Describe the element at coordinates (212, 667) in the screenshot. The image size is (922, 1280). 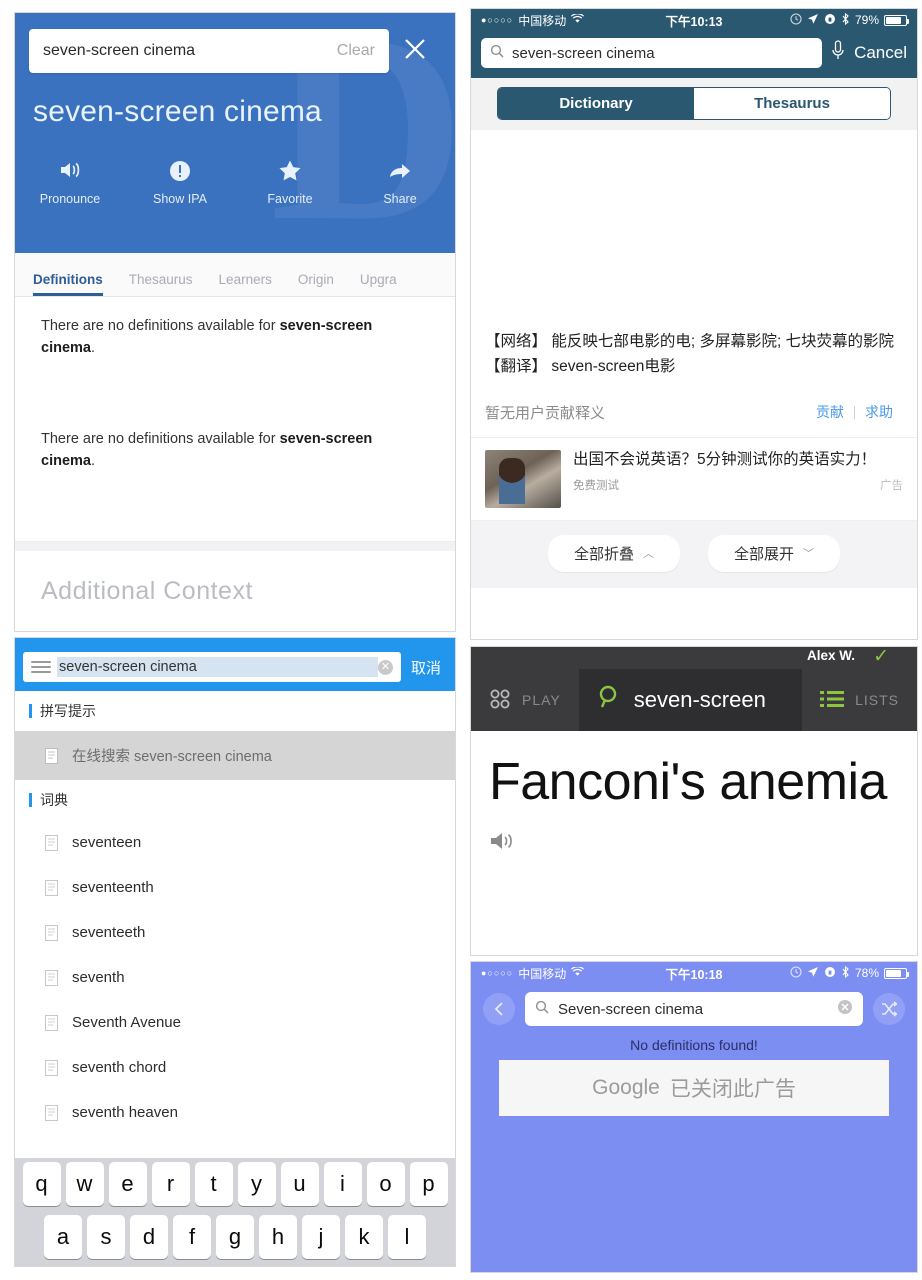
I see `suggest-search-input: seven-screen cinema ✕` at that location.